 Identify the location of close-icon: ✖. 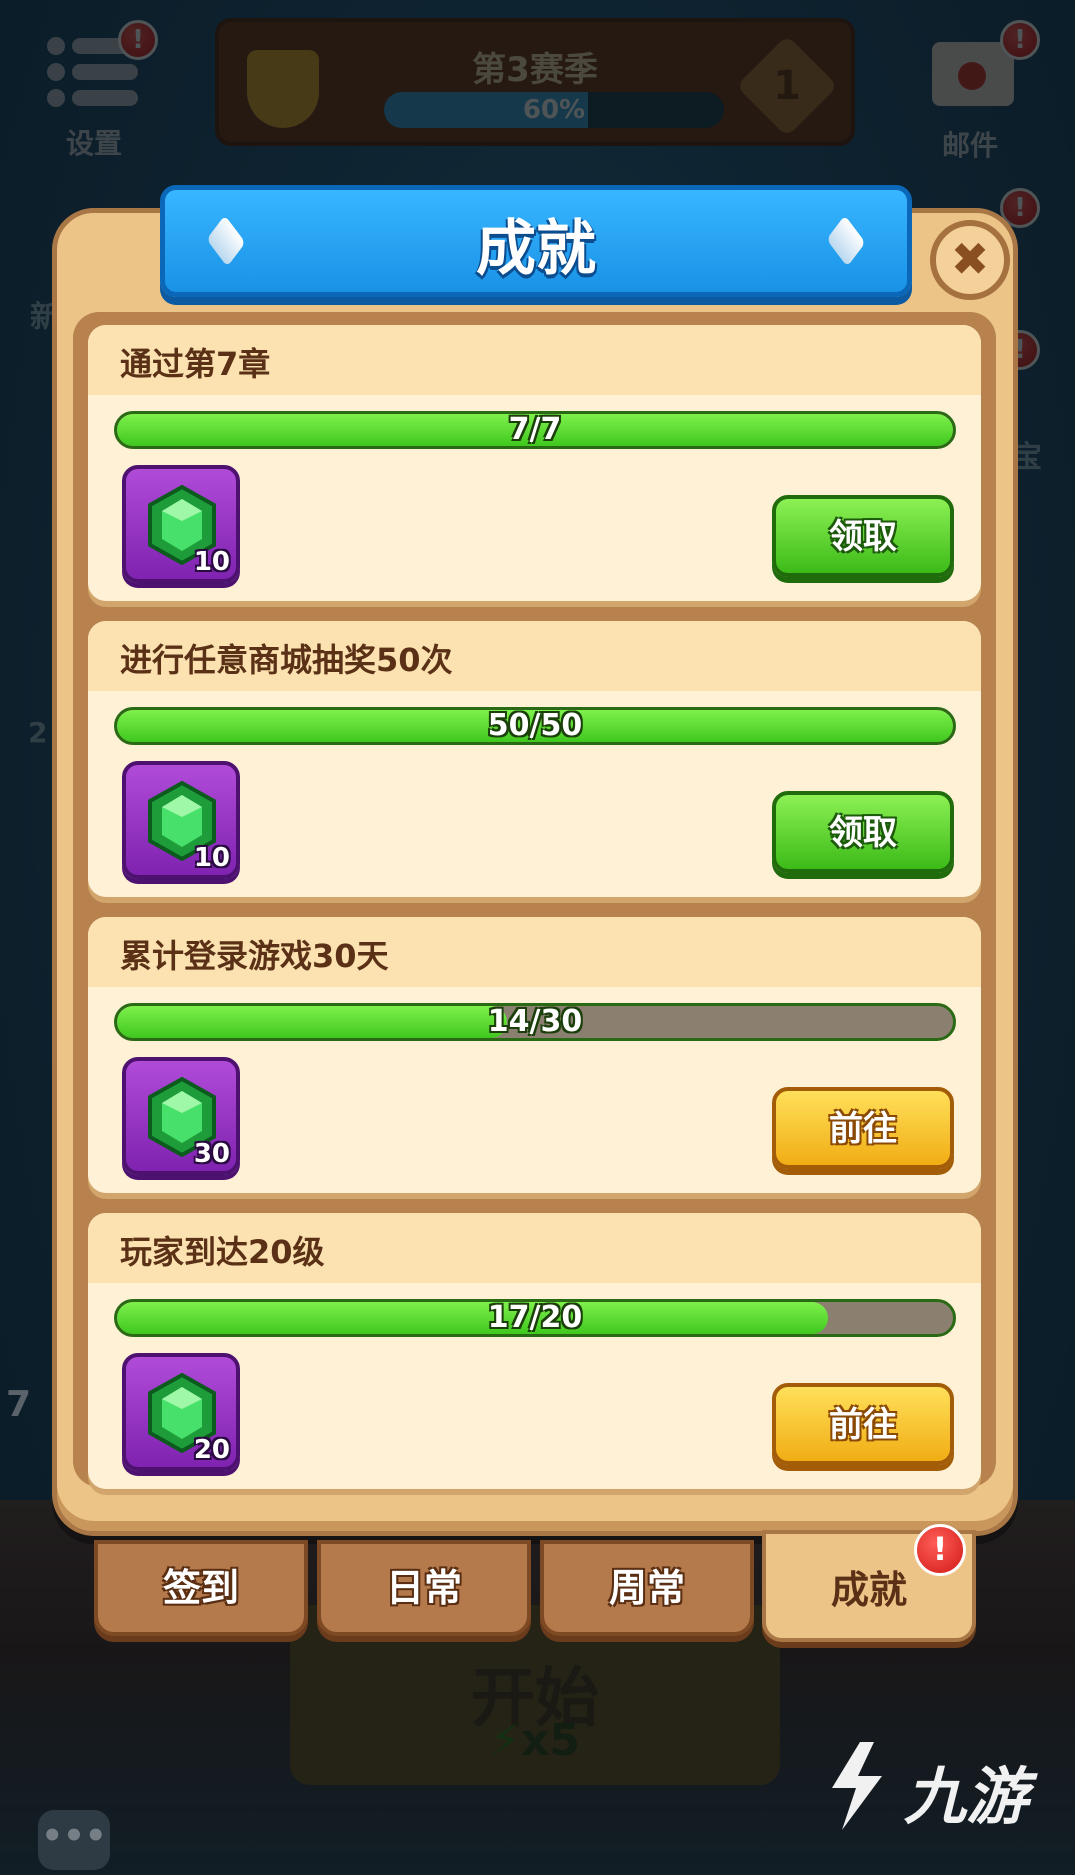
(970, 259).